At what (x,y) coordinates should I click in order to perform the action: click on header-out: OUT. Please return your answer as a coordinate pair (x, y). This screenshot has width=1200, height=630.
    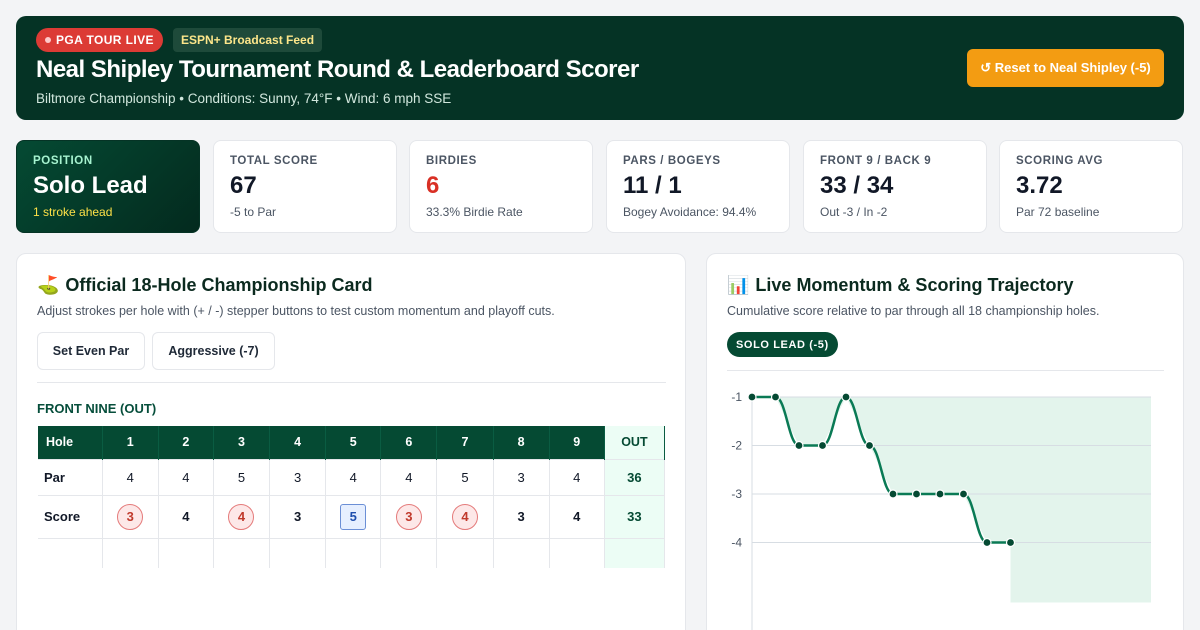
    Looking at the image, I should click on (635, 442).